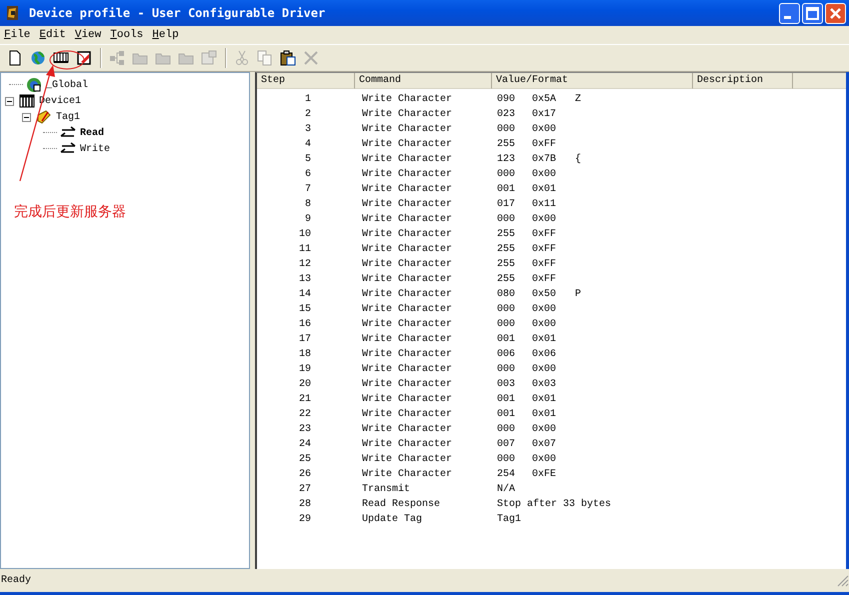 Image resolution: width=849 pixels, height=595 pixels. I want to click on device-icon, so click(27, 101).